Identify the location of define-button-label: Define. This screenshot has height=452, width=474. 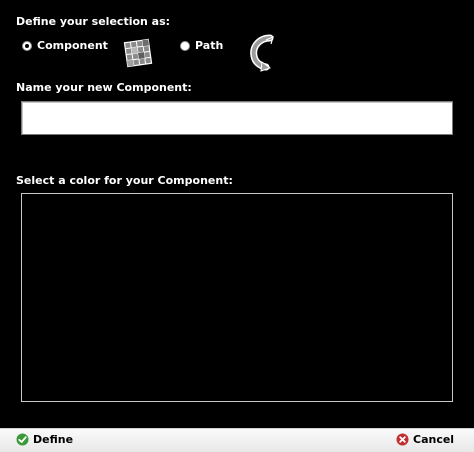
(53, 439).